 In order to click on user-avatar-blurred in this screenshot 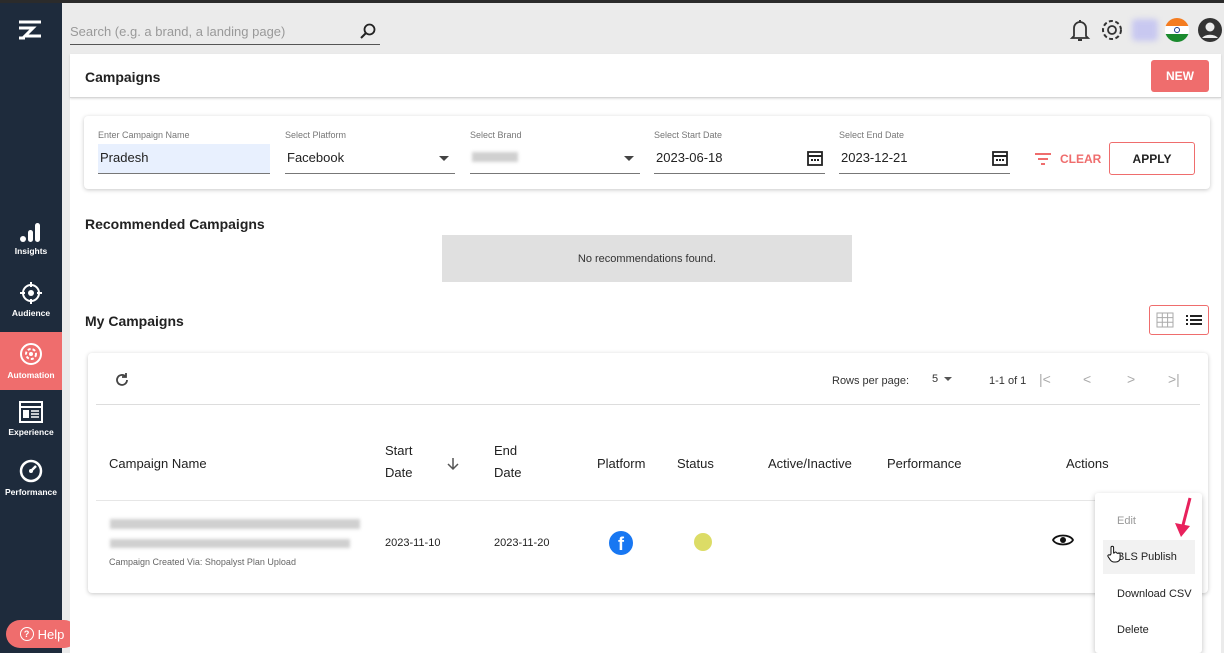, I will do `click(1145, 30)`.